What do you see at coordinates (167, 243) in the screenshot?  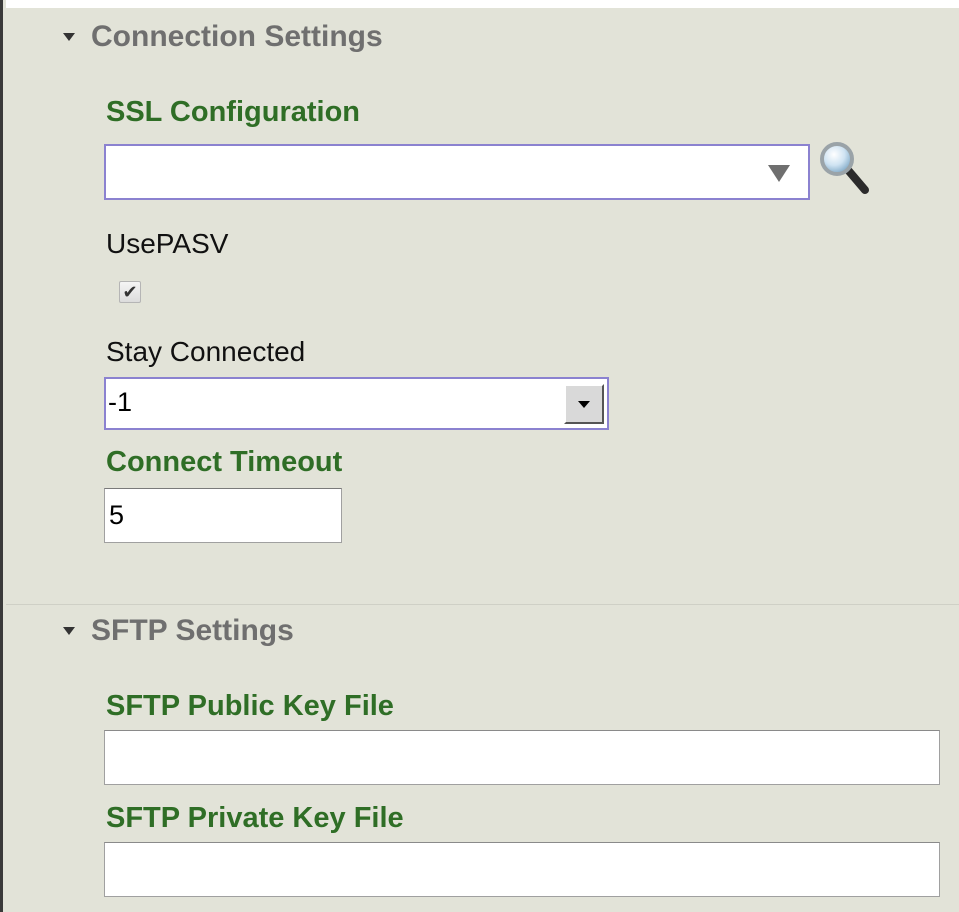 I see `use-pasv-label: UsePASV` at bounding box center [167, 243].